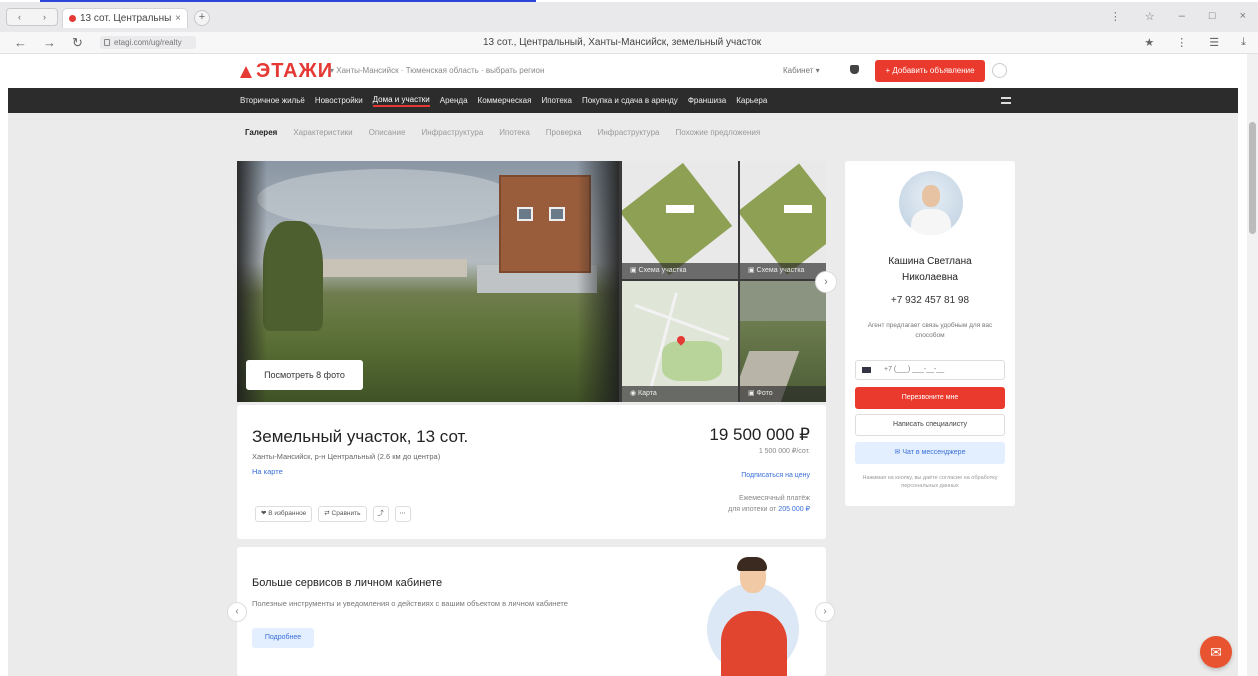 The image size is (1258, 676). What do you see at coordinates (1216, 652) in the screenshot?
I see `chat-fab-button: ✉` at bounding box center [1216, 652].